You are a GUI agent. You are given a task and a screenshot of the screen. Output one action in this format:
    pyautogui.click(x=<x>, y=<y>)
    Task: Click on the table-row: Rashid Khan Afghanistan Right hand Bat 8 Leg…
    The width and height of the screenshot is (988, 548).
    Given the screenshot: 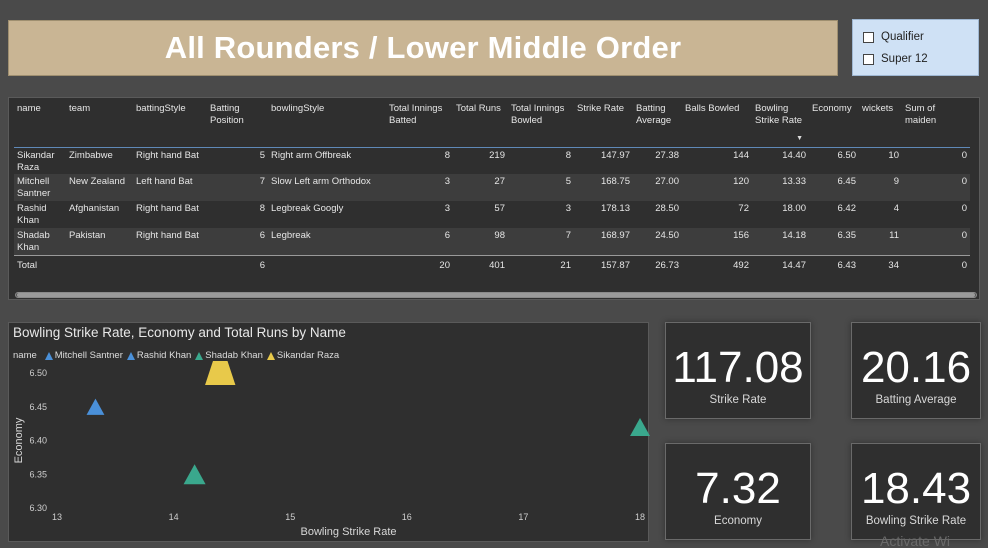 What is the action you would take?
    pyautogui.click(x=492, y=214)
    